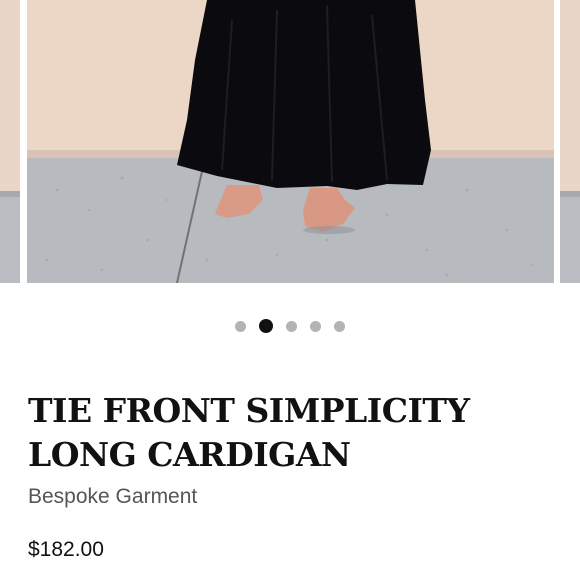 The height and width of the screenshot is (580, 580). I want to click on carousel-pagination, so click(290, 326).